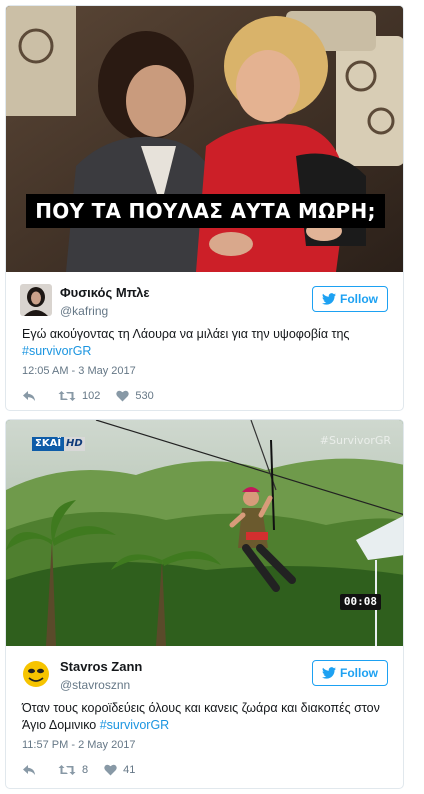 Image resolution: width=424 pixels, height=794 pixels. I want to click on tweet-time: 12:05 AM, so click(45, 371).